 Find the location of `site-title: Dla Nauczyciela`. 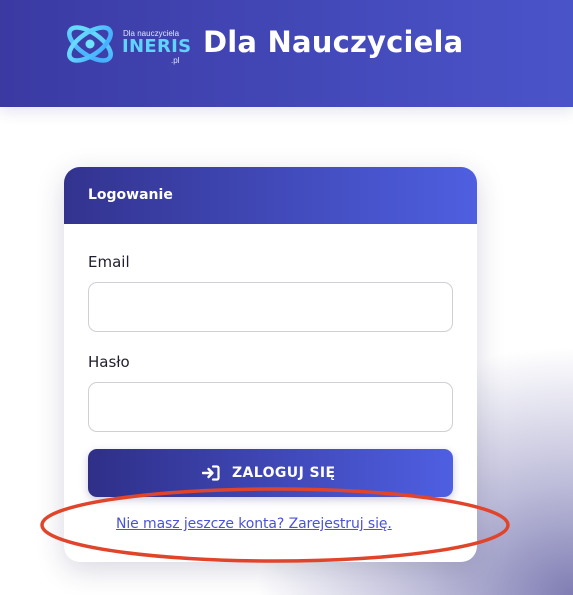

site-title: Dla Nauczyciela is located at coordinates (333, 42).